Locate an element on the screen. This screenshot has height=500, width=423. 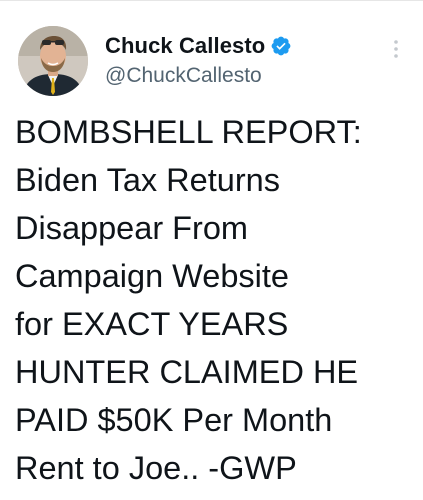
author-name-row: Chuck Callesto is located at coordinates (198, 46).